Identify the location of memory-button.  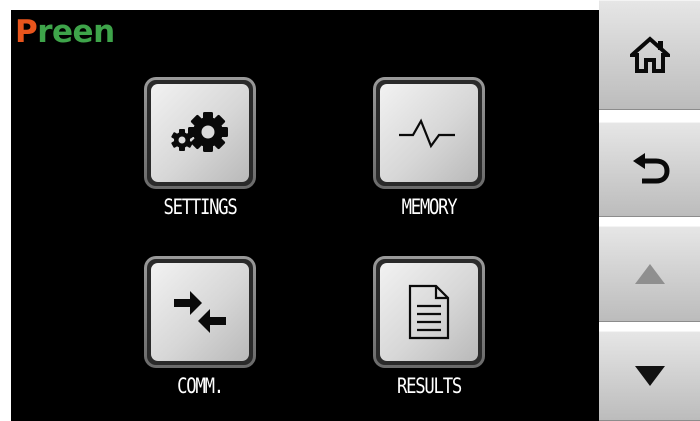
(429, 133).